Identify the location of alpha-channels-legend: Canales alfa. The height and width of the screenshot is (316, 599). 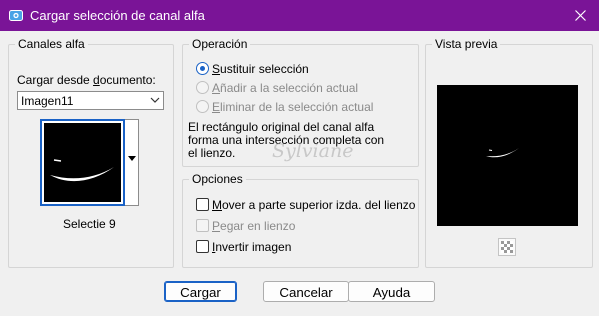
(51, 44).